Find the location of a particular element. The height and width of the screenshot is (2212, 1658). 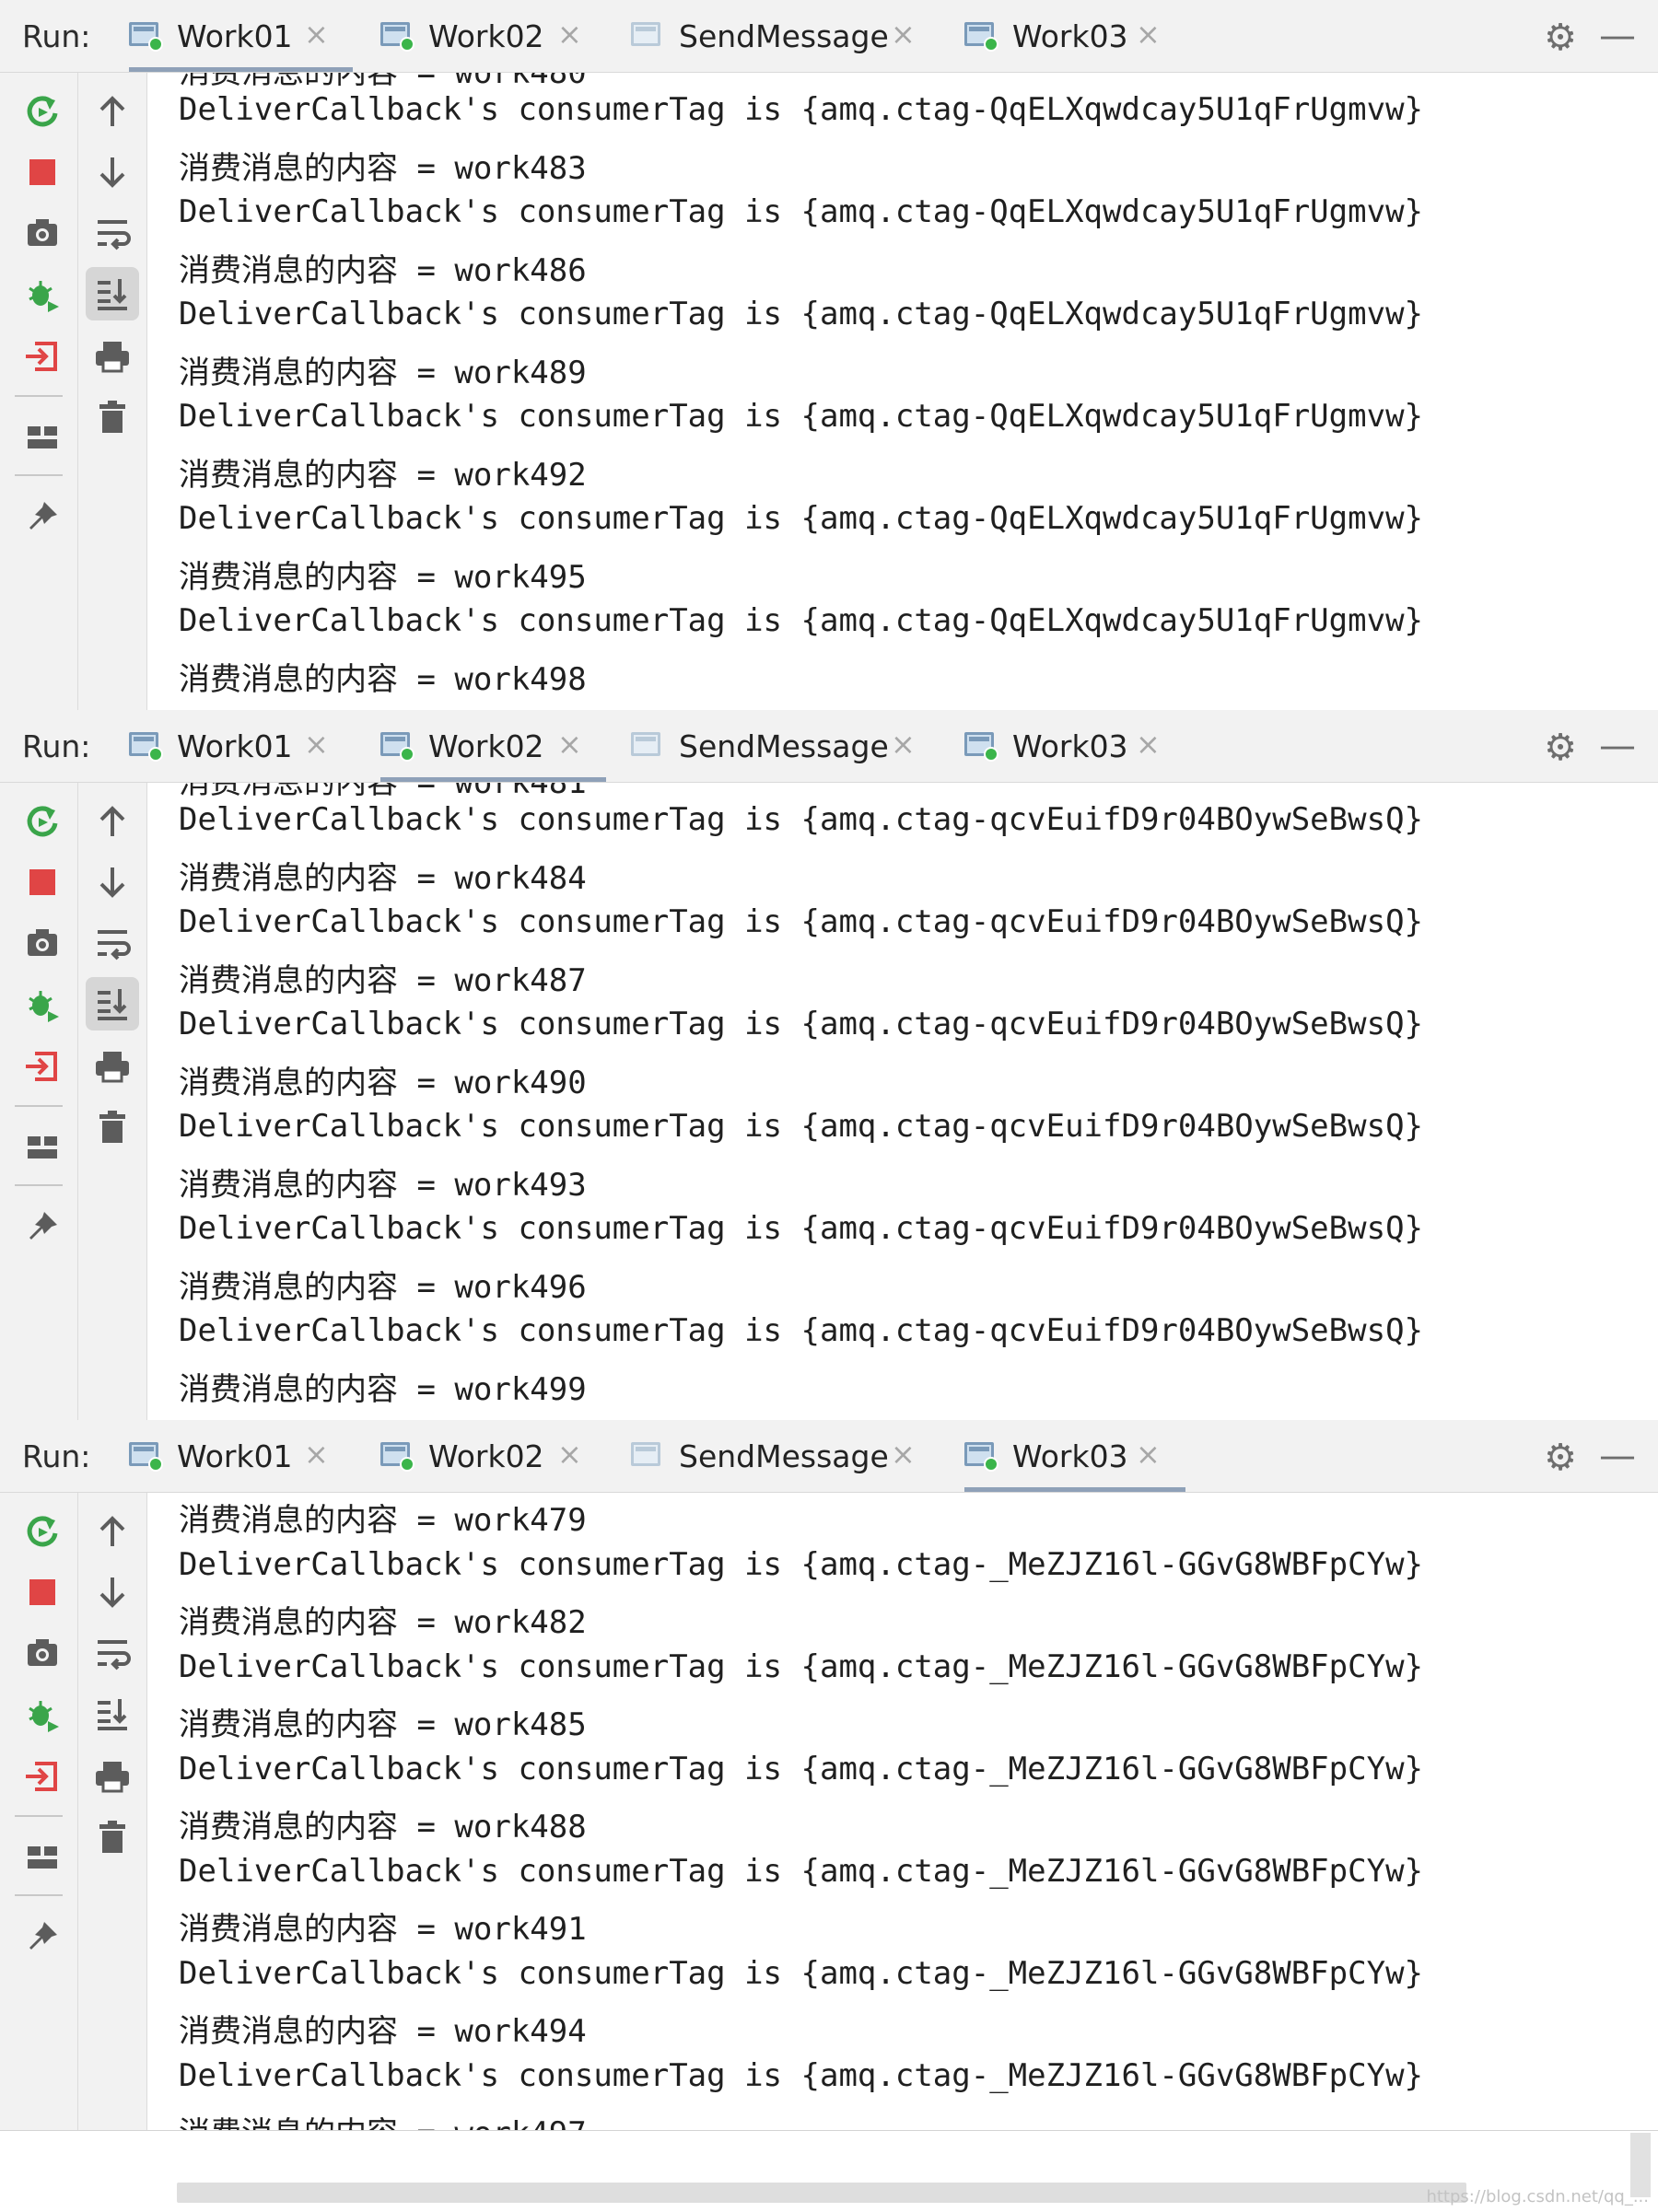

horizontal-scrollbar is located at coordinates (821, 2193).